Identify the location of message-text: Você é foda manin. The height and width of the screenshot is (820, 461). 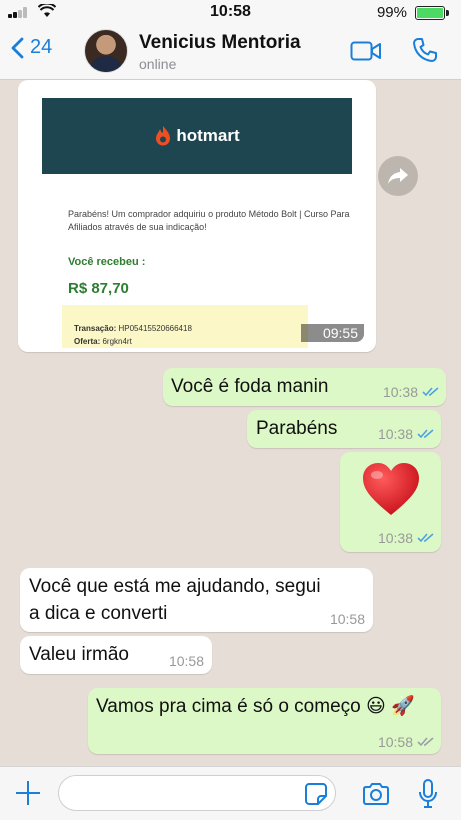
(250, 386).